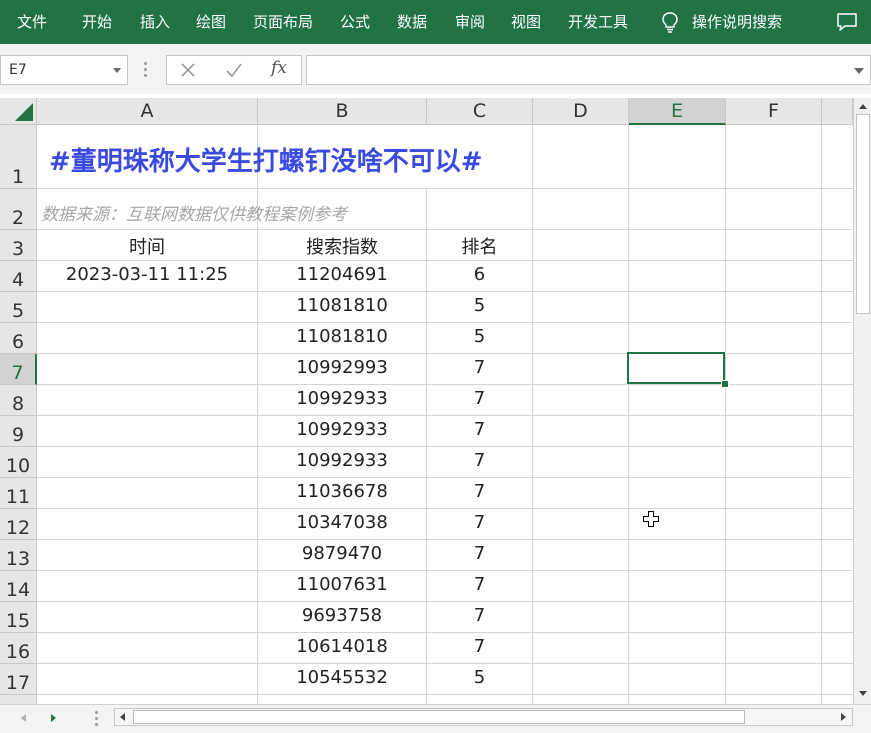 The width and height of the screenshot is (871, 733). Describe the element at coordinates (147, 246) in the screenshot. I see `header-time: 时间` at that location.